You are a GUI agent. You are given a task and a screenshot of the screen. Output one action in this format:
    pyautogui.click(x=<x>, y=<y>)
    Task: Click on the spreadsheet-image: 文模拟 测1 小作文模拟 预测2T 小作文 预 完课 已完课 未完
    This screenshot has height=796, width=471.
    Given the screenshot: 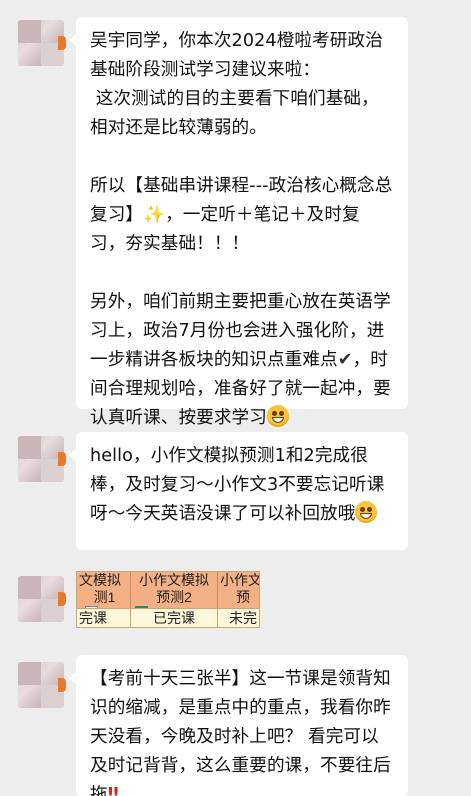 What is the action you would take?
    pyautogui.click(x=168, y=599)
    